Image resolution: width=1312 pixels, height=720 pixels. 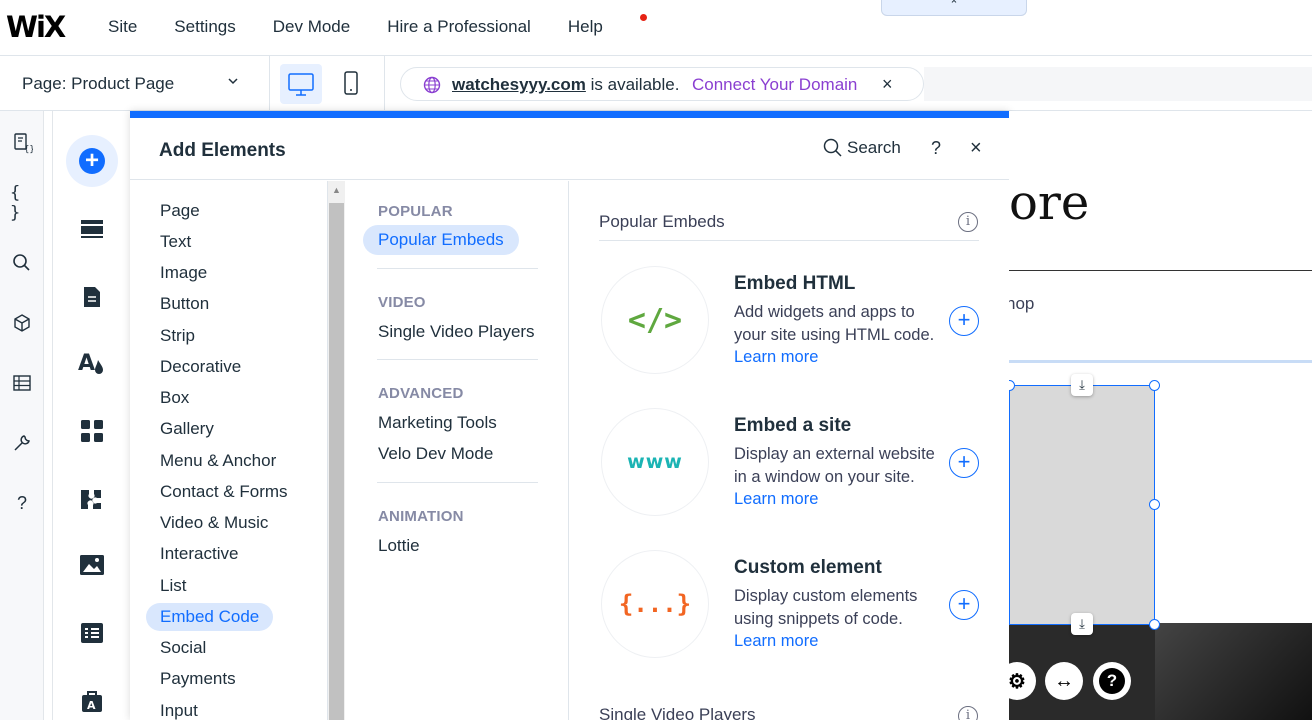 What do you see at coordinates (976, 148) in the screenshot?
I see `panel-close-icon: ×` at bounding box center [976, 148].